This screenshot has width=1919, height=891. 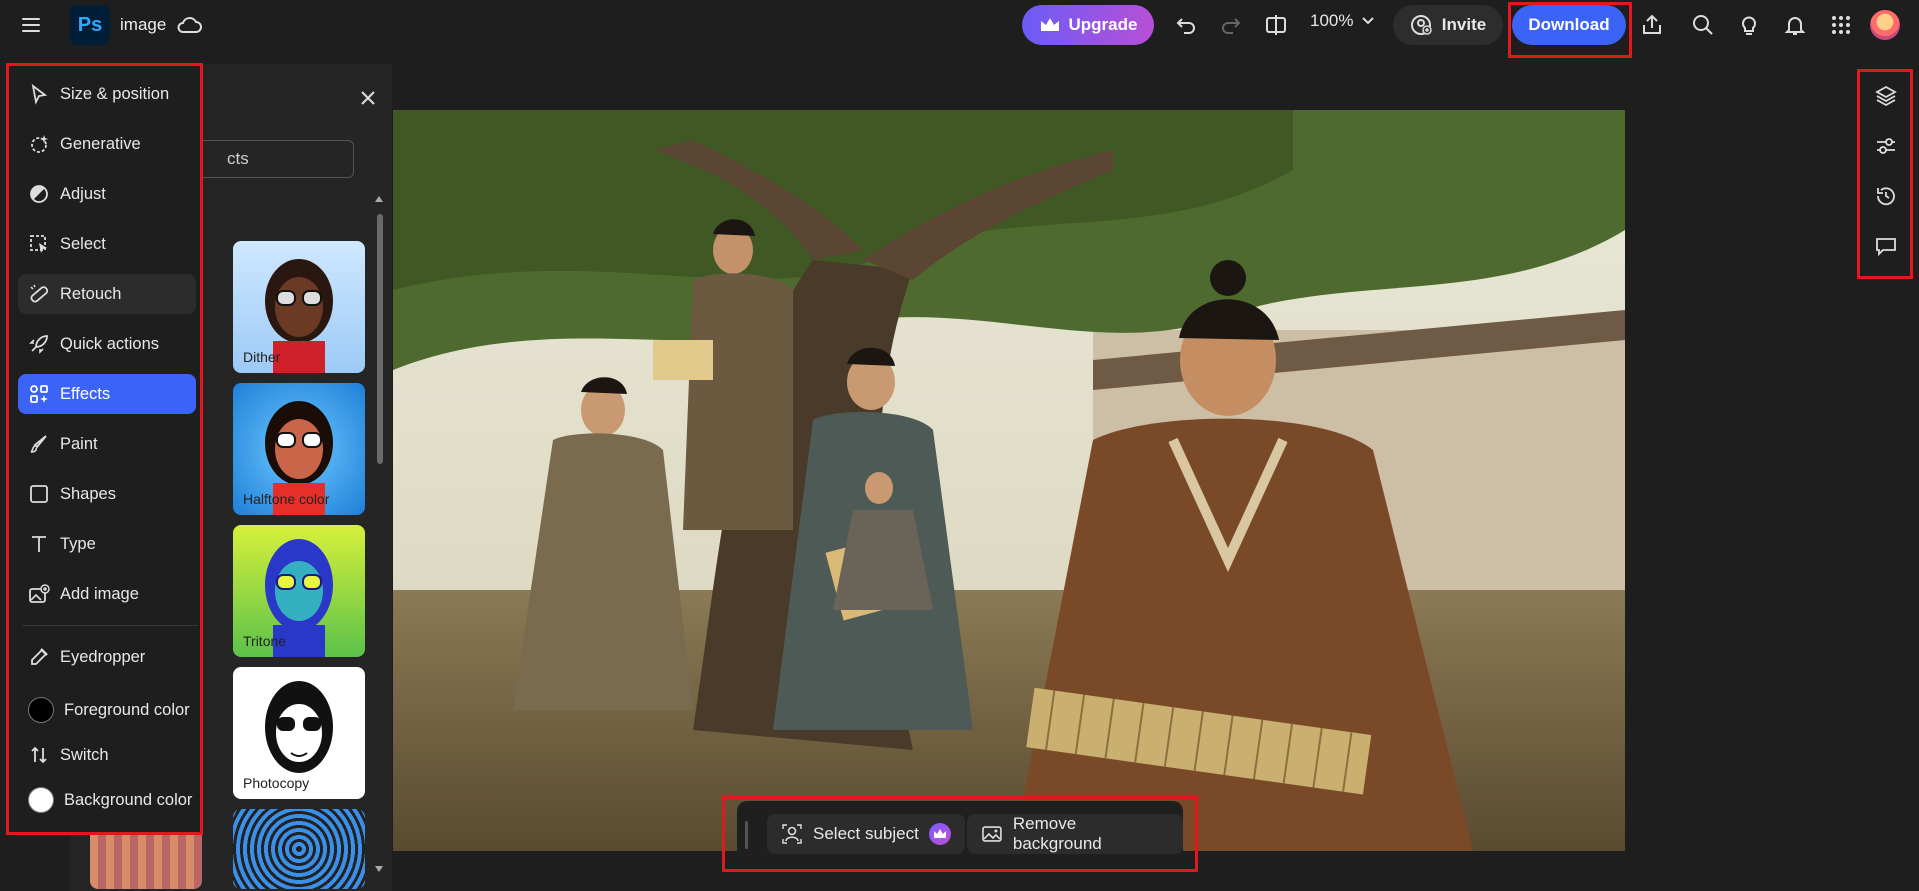 I want to click on effect-label: Dither, so click(x=262, y=357).